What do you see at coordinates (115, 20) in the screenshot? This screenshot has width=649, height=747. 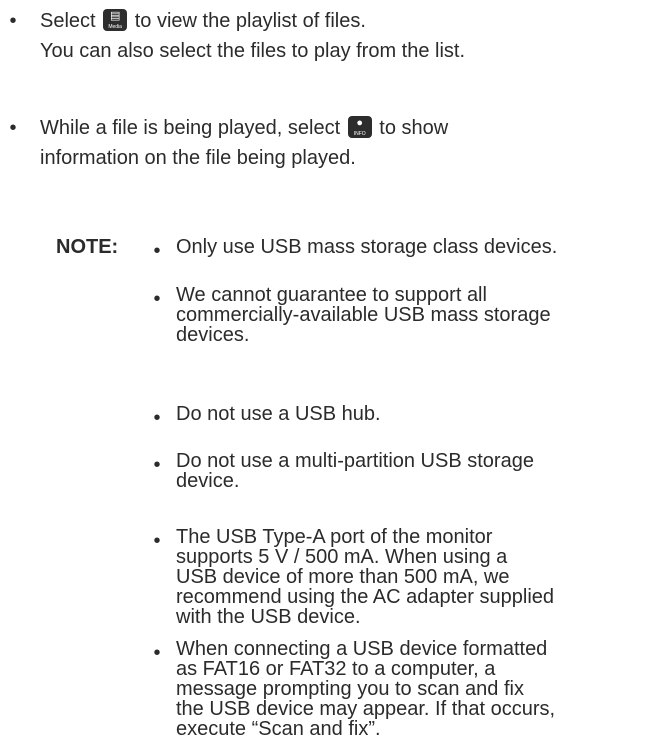 I see `playlist-icon: ▤ Media` at bounding box center [115, 20].